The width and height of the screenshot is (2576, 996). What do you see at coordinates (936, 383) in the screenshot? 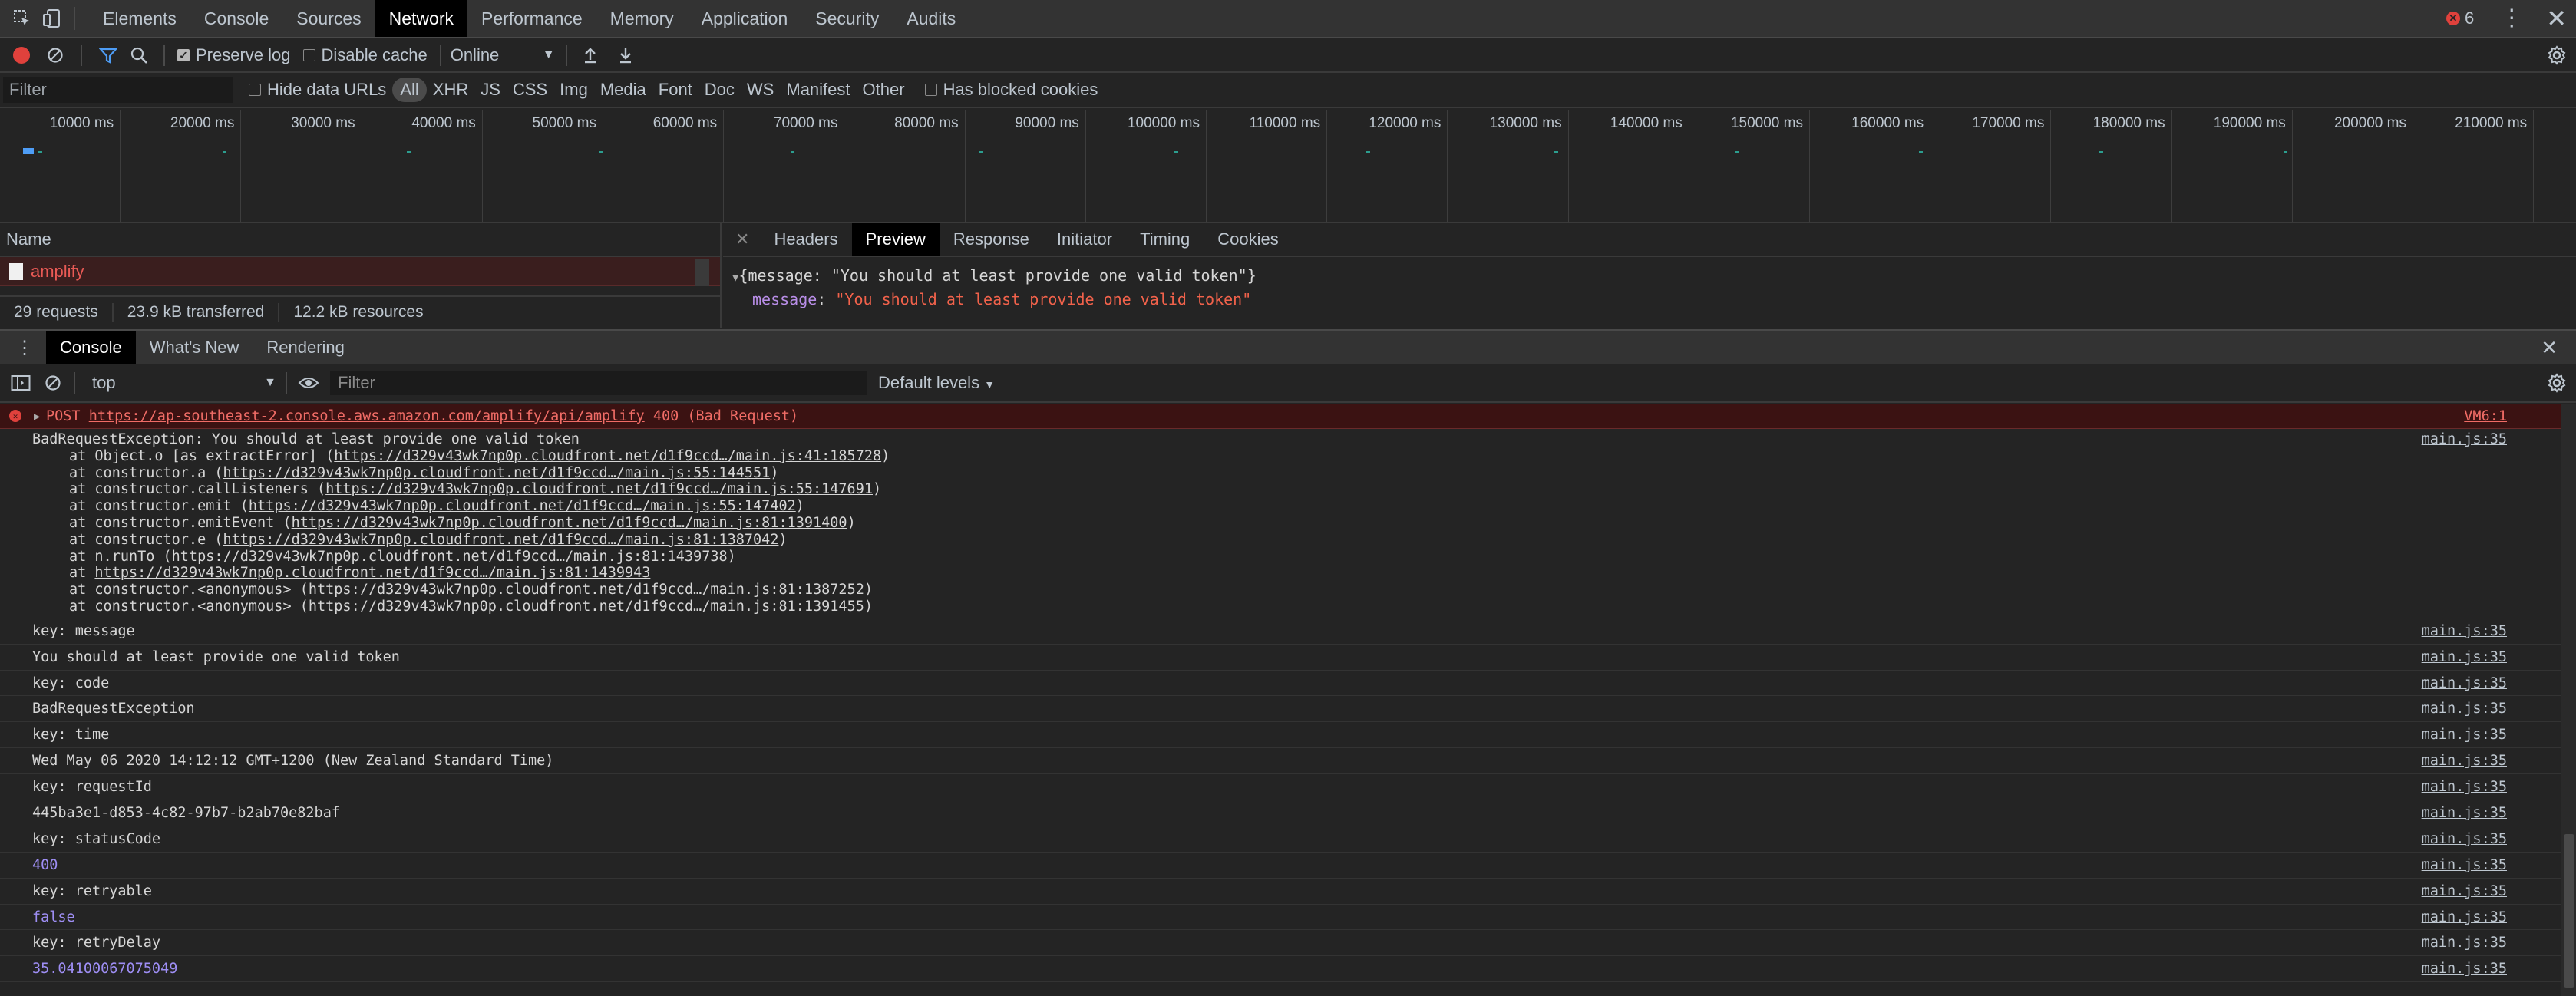
I see `log-levels-select: Default levels ▼` at bounding box center [936, 383].